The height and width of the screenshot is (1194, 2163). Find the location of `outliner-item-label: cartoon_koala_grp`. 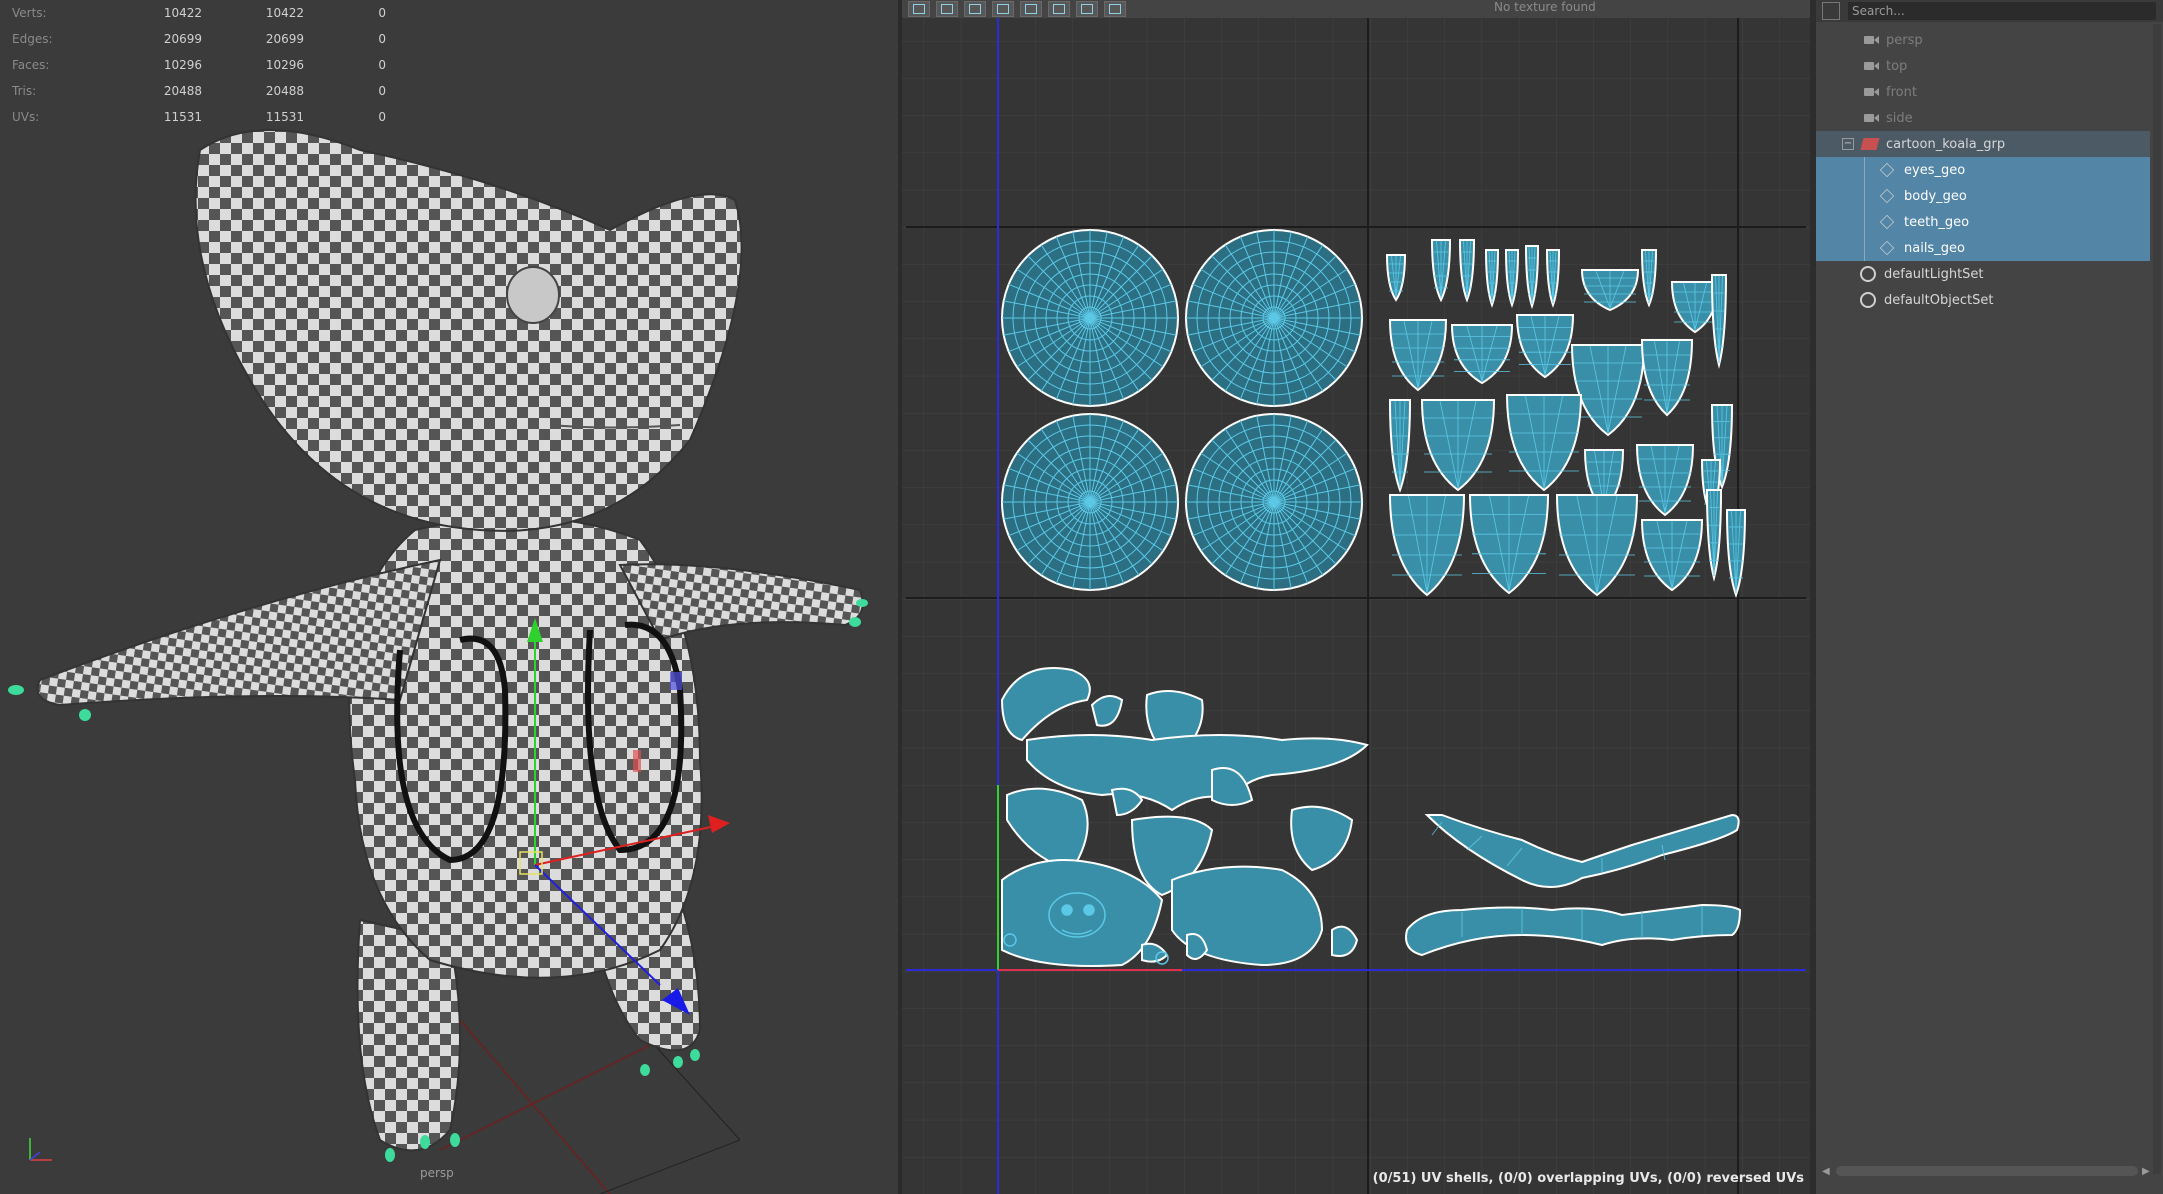

outliner-item-label: cartoon_koala_grp is located at coordinates (1946, 144).